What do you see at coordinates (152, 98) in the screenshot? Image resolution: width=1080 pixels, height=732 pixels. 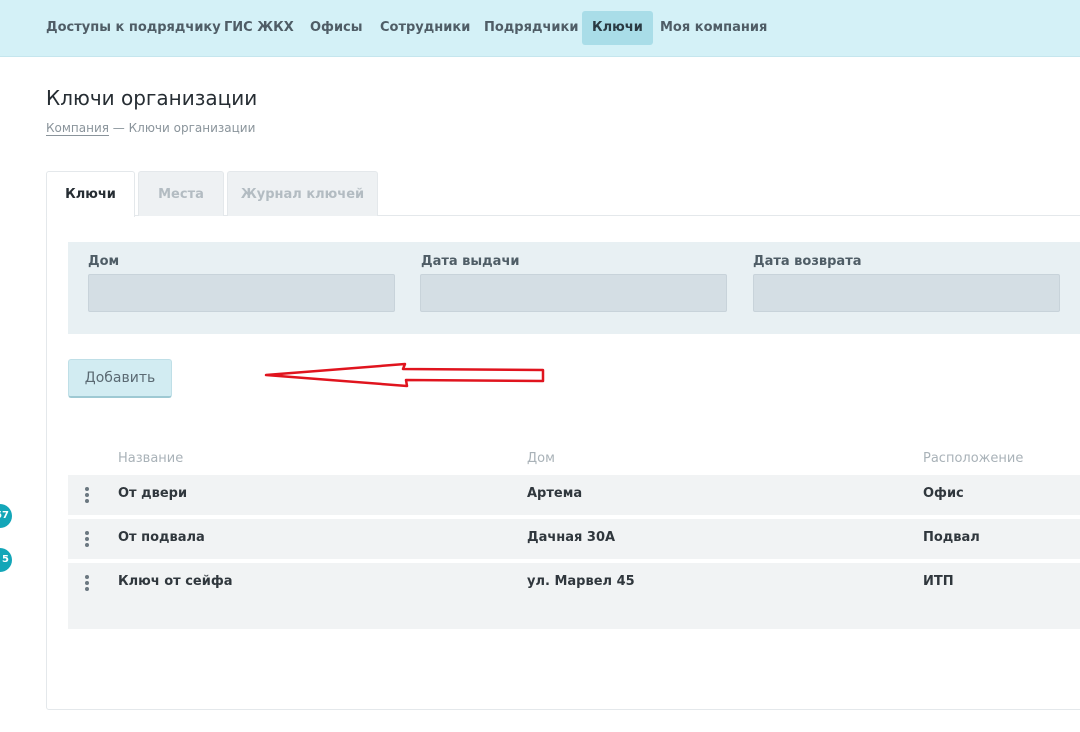 I see `page-title: Ключи организации` at bounding box center [152, 98].